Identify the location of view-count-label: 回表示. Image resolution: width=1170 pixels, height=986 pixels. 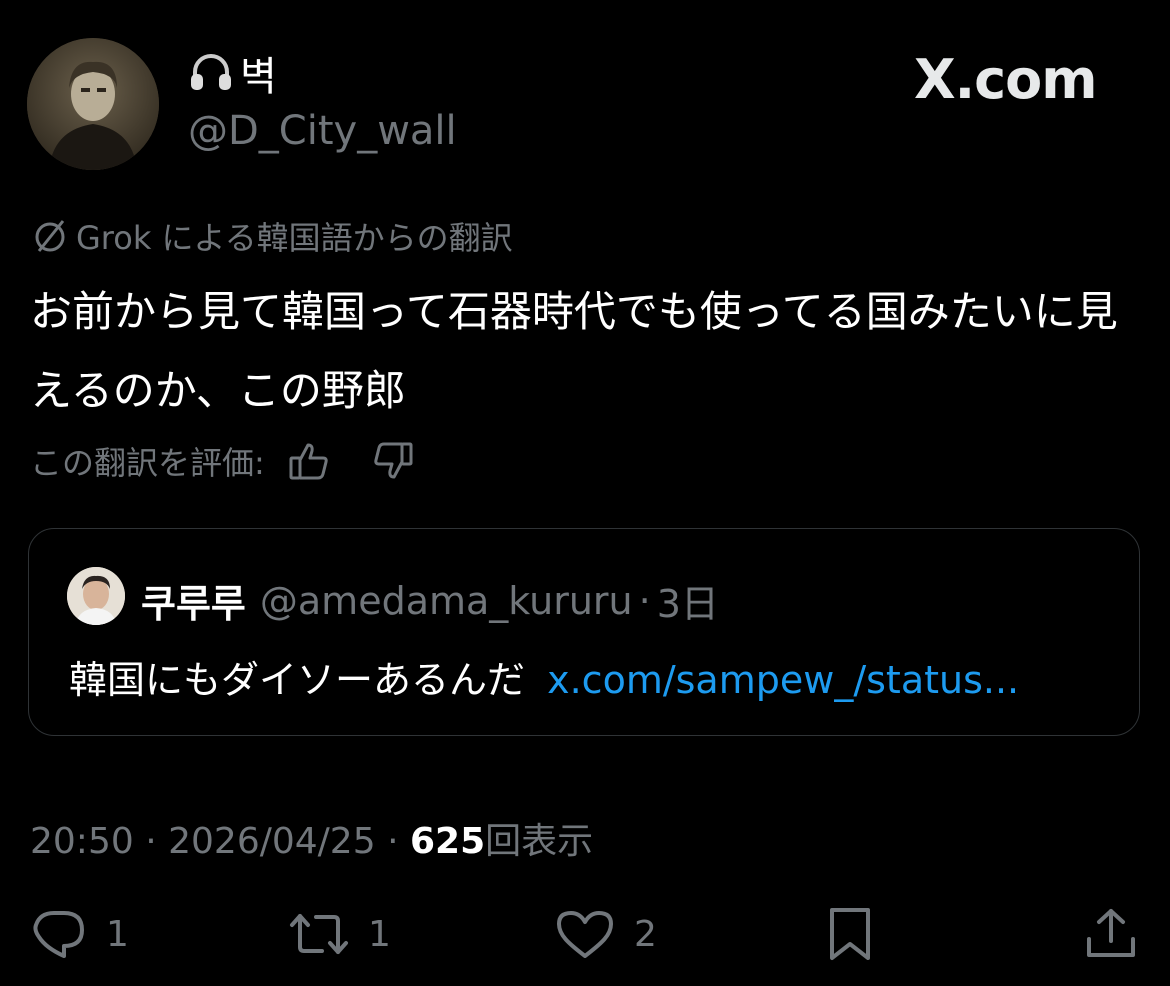
(539, 841).